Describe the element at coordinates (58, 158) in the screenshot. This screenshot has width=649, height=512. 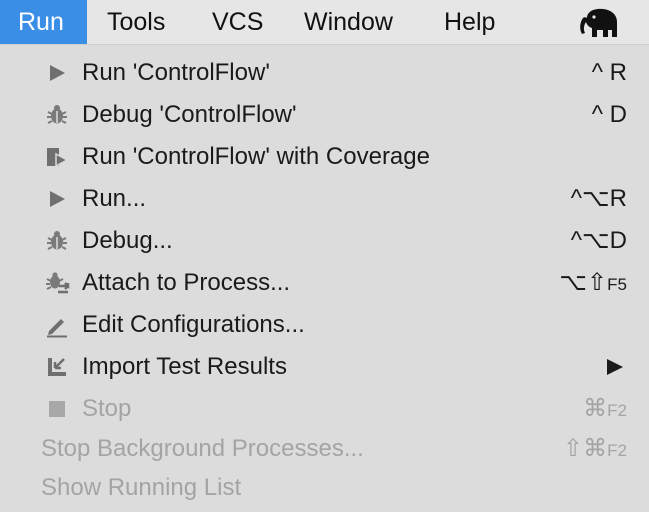
I see `coverage-icon` at that location.